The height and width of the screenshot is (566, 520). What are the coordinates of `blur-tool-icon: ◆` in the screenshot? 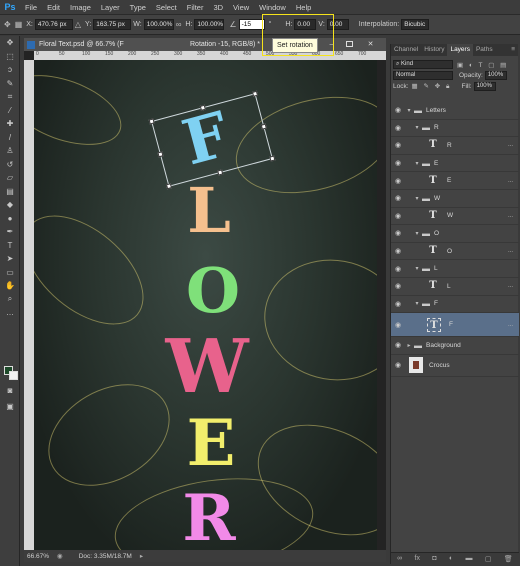 It's located at (10, 205).